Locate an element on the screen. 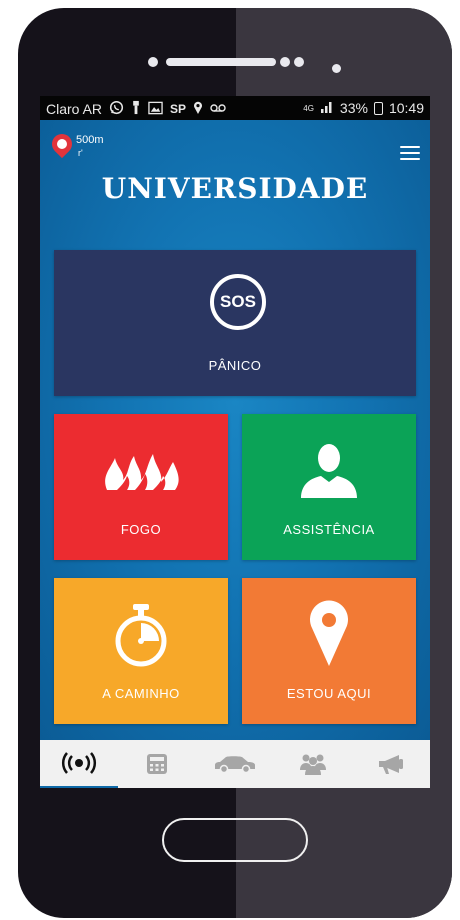 Image resolution: width=460 pixels, height=920 pixels. sos-icon-text: SOS is located at coordinates (238, 301).